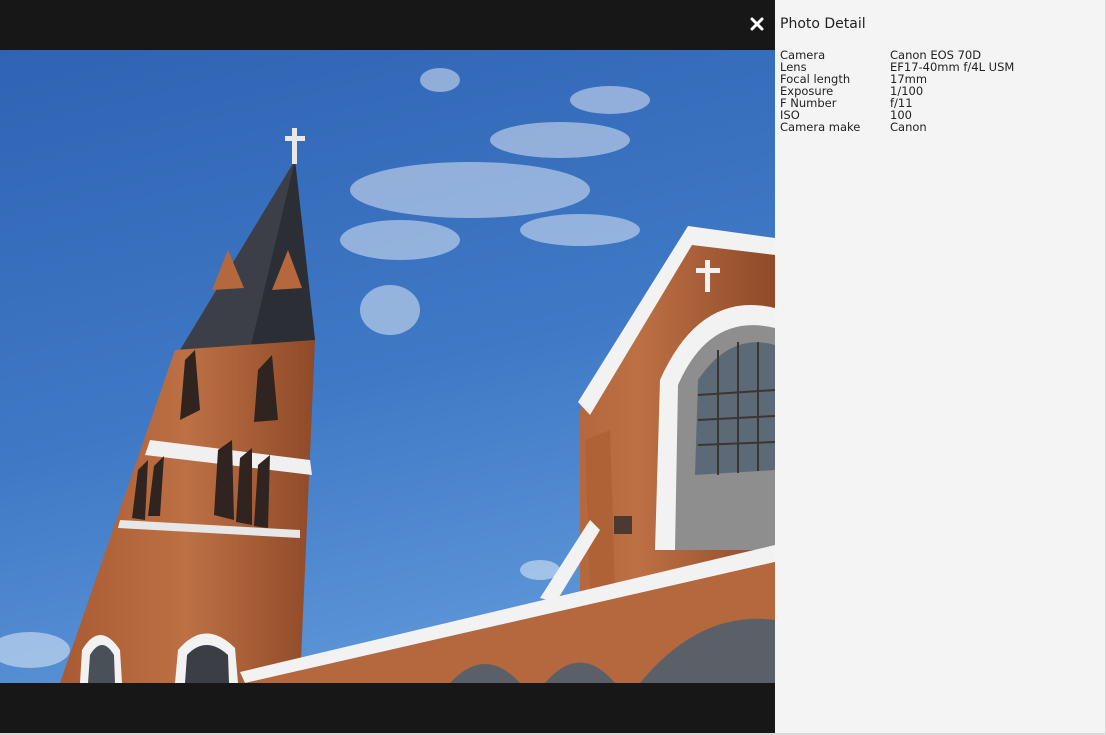 The width and height of the screenshot is (1106, 735). I want to click on panel-title: Photo Detail, so click(823, 24).